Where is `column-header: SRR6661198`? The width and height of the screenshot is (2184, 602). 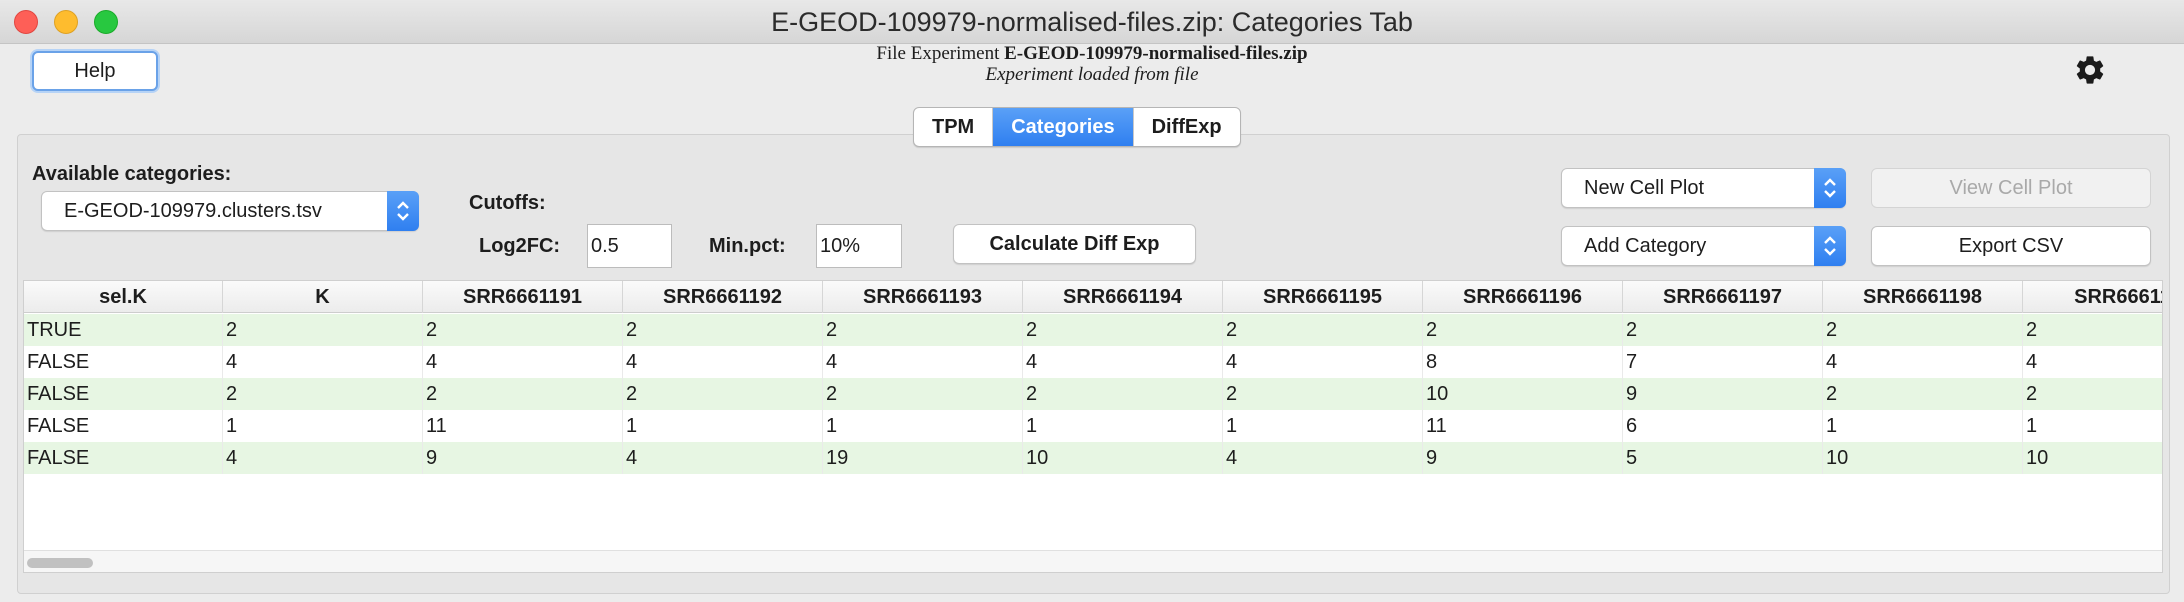 column-header: SRR6661198 is located at coordinates (1923, 297).